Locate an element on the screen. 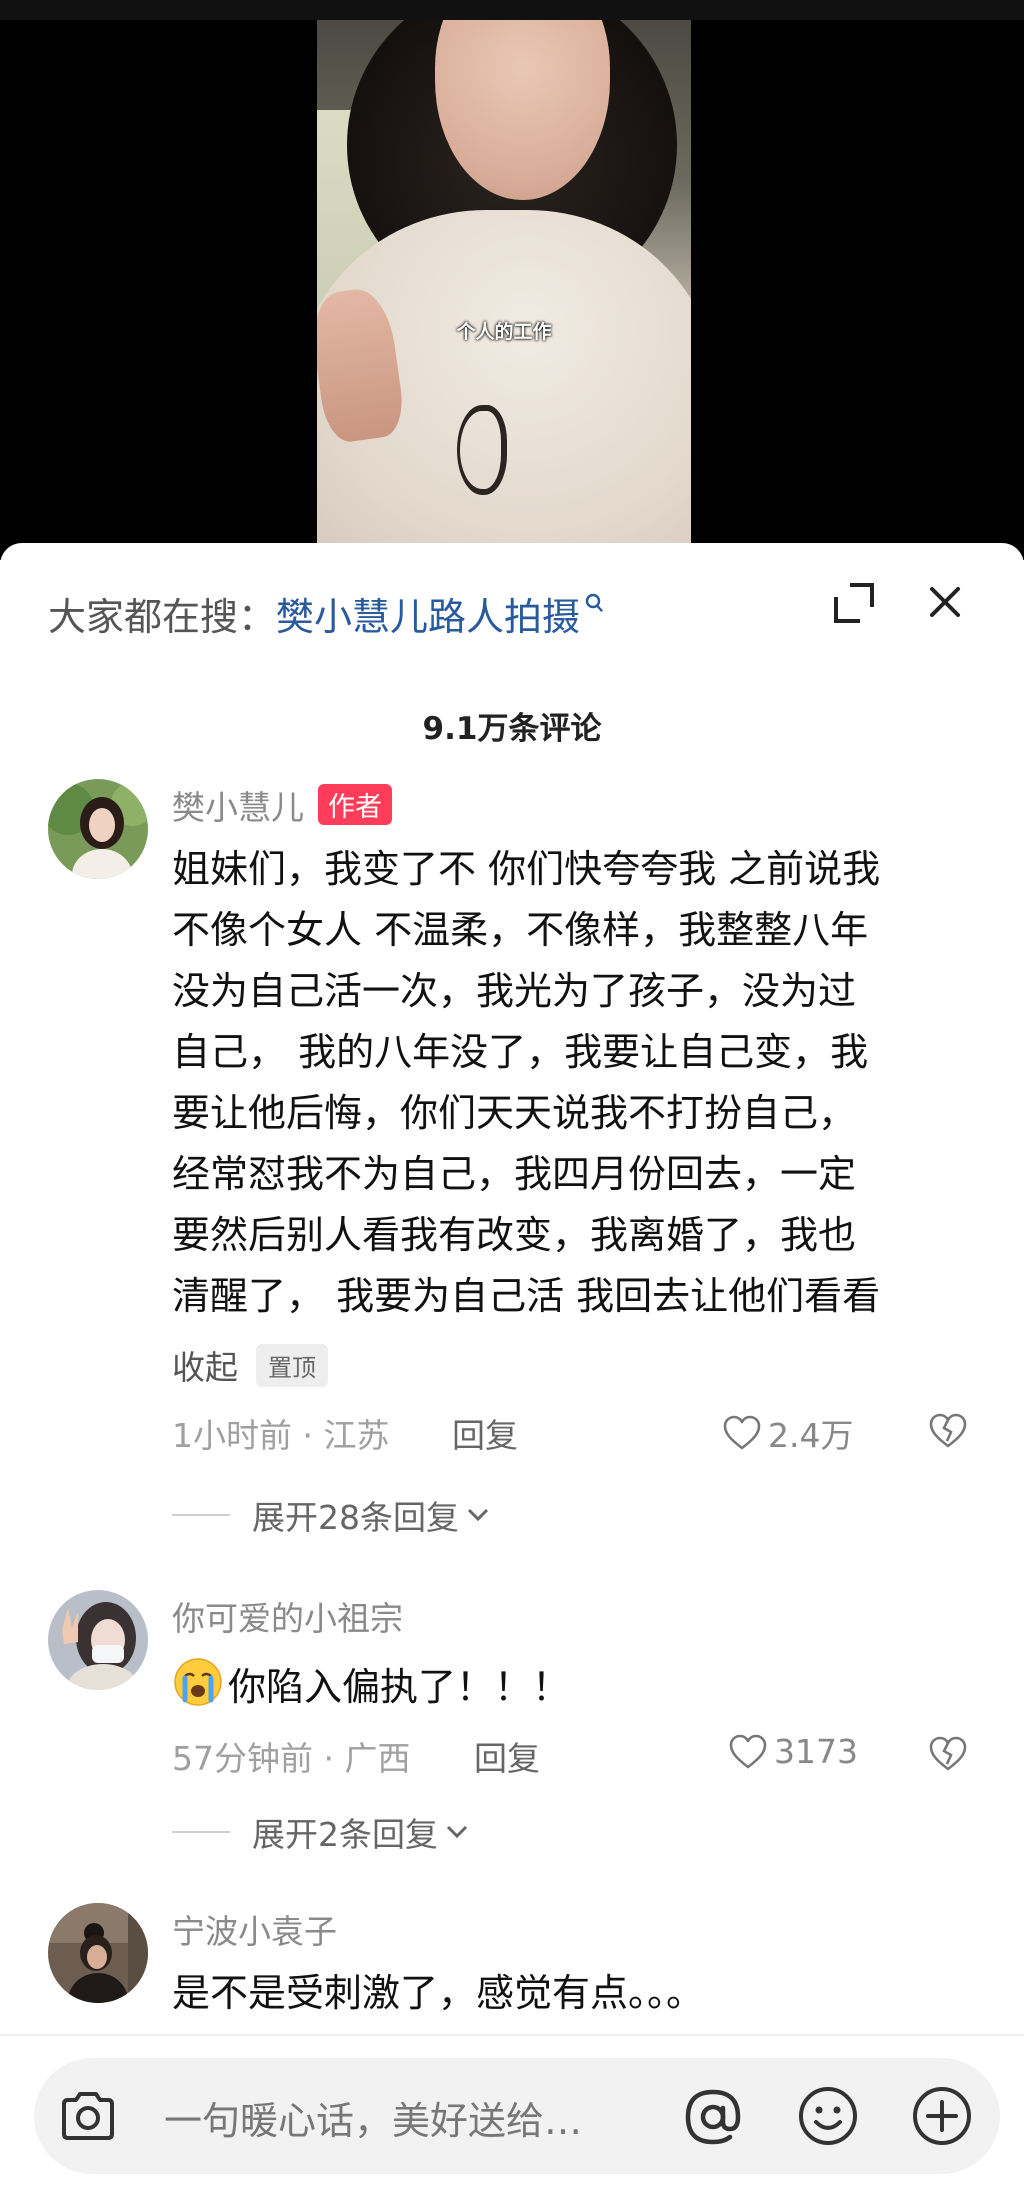 The width and height of the screenshot is (1024, 2194). comment-username: 你可爱的小祖宗 is located at coordinates (287, 1616).